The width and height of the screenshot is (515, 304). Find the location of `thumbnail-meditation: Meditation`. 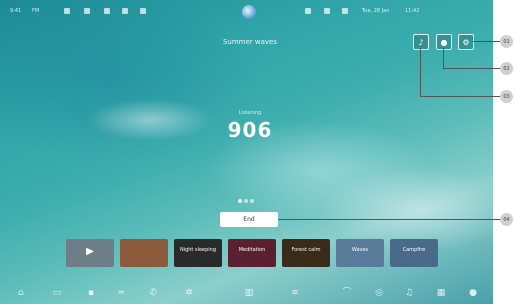

thumbnail-meditation: Meditation is located at coordinates (252, 253).